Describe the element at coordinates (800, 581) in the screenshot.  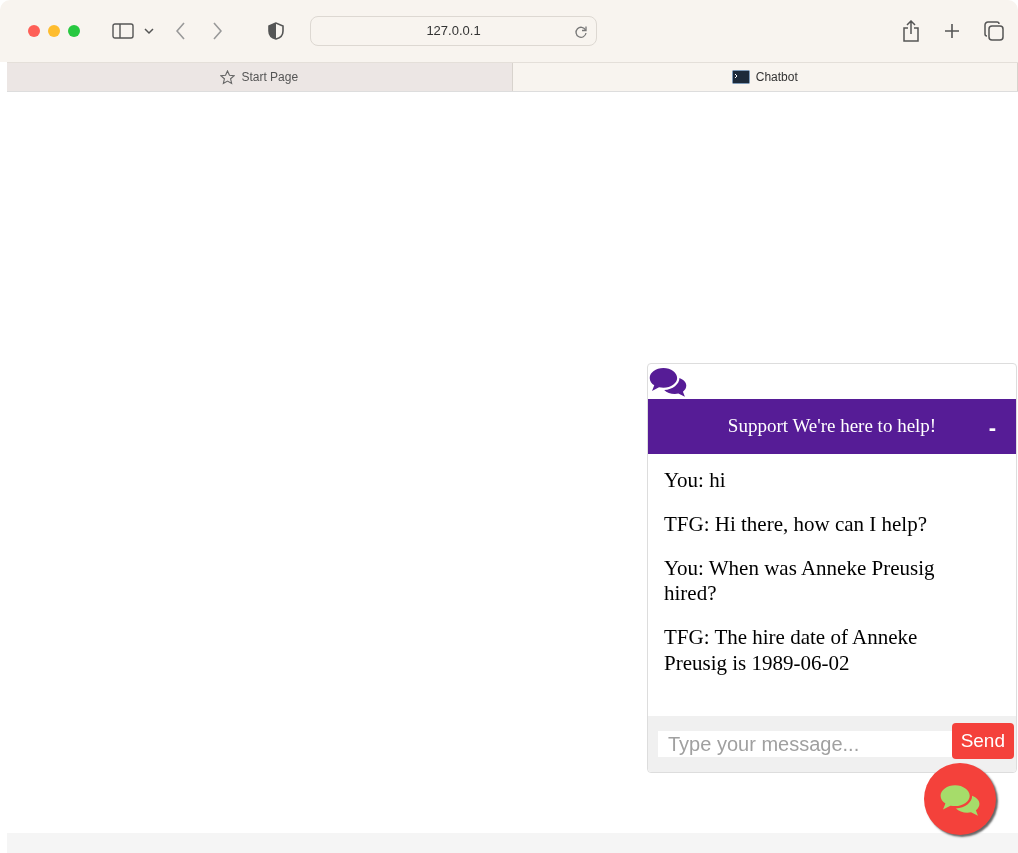
I see `chat-message: You: When was Anneke Preusig hired?` at that location.